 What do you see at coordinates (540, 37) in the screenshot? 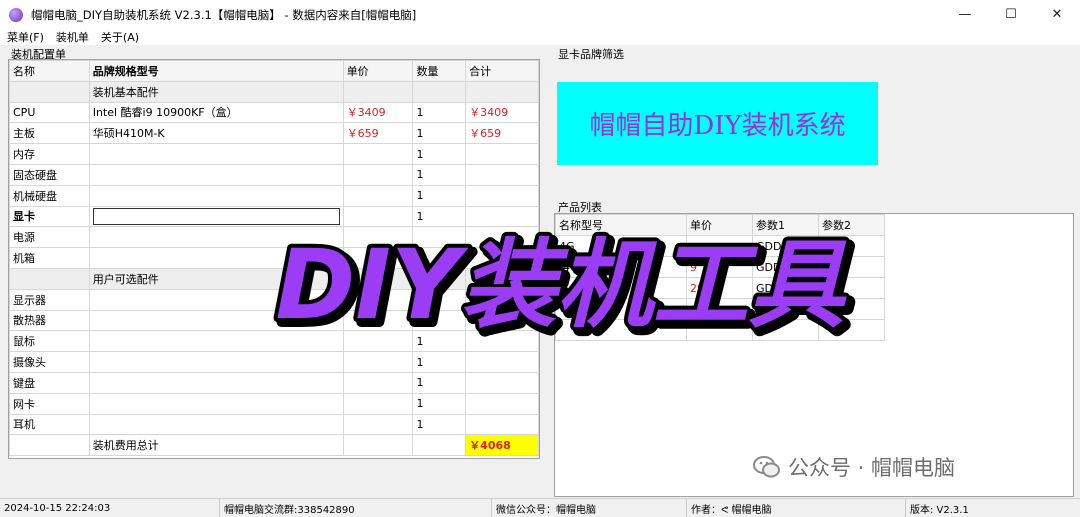
I see `menu-bar: 菜单(F) 装机单 关于(A)` at bounding box center [540, 37].